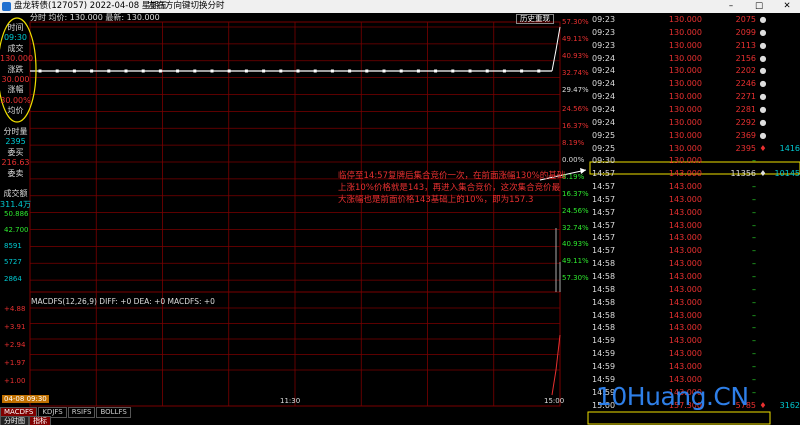  What do you see at coordinates (95, 17) in the screenshot?
I see `chart-header: 分时 均价: 130.000 最新: 130.000` at bounding box center [95, 17].